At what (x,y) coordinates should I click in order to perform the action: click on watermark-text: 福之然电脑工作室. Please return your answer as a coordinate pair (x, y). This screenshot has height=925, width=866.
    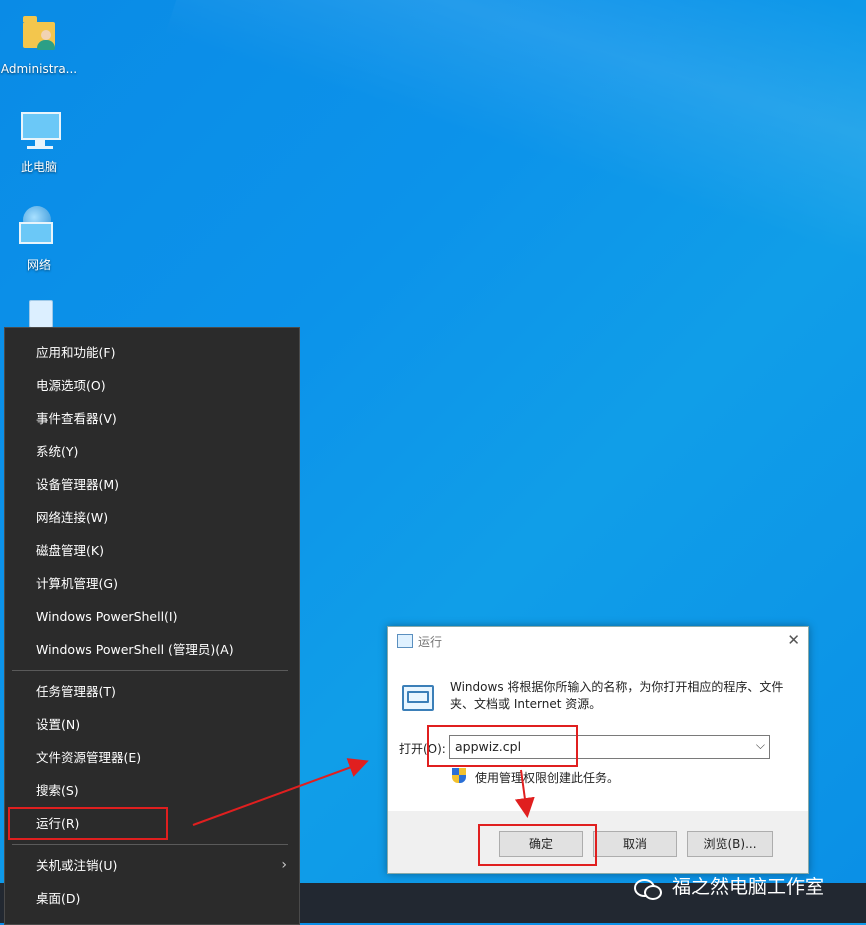
    Looking at the image, I should click on (748, 887).